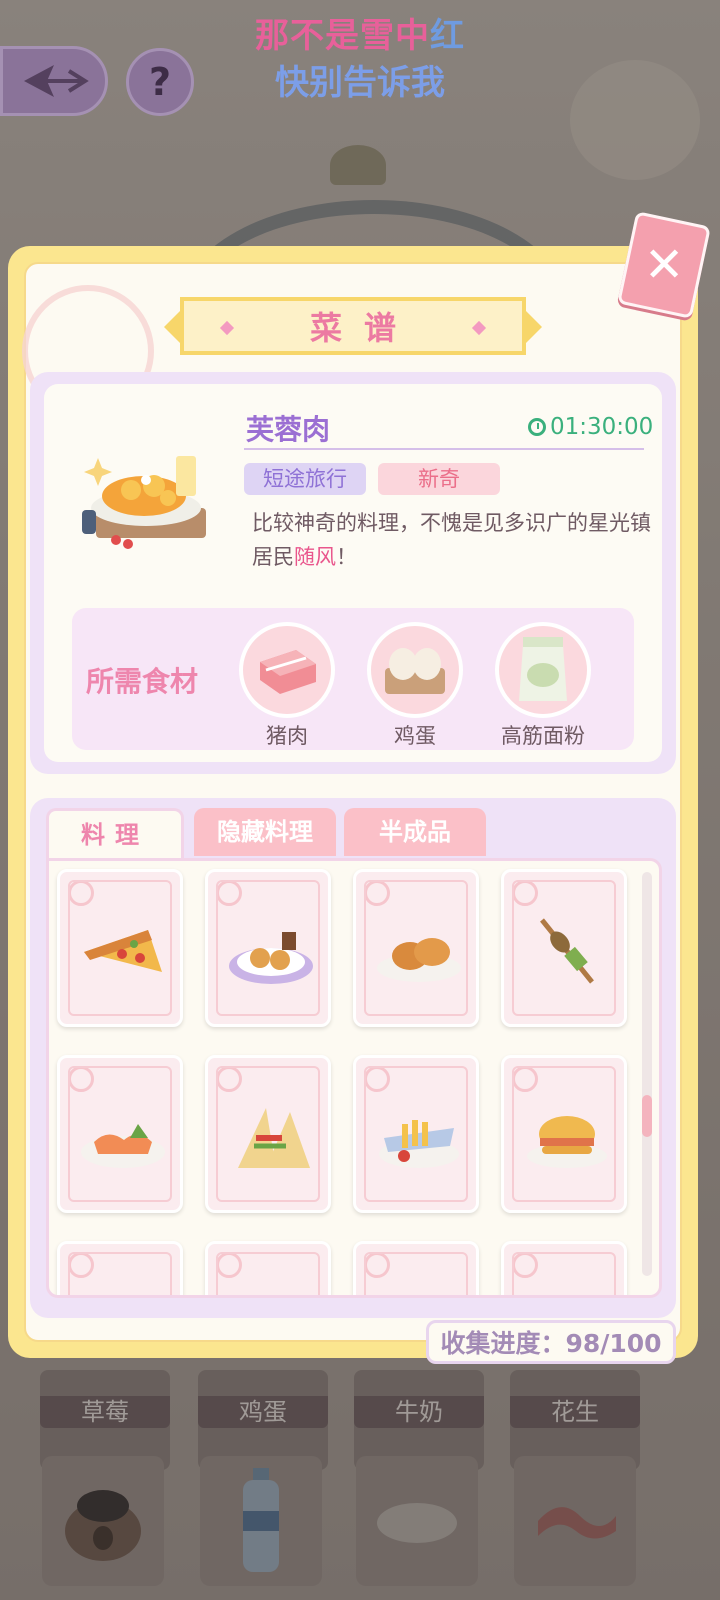  I want to click on recipe-name: 芙蓉肉, so click(288, 429).